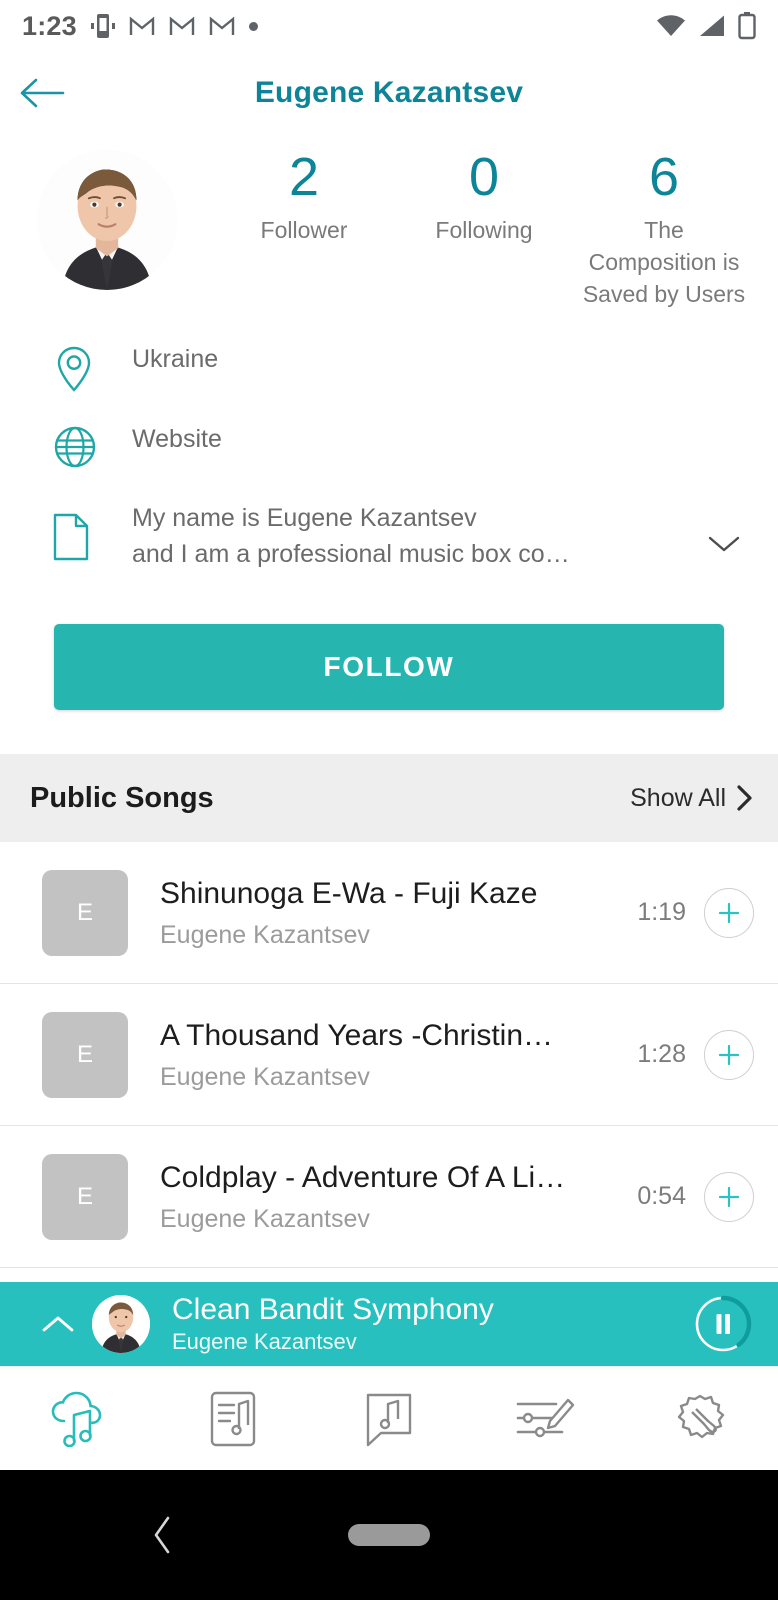 This screenshot has width=778, height=1600. Describe the element at coordinates (664, 177) in the screenshot. I see `stat-value: 6` at that location.